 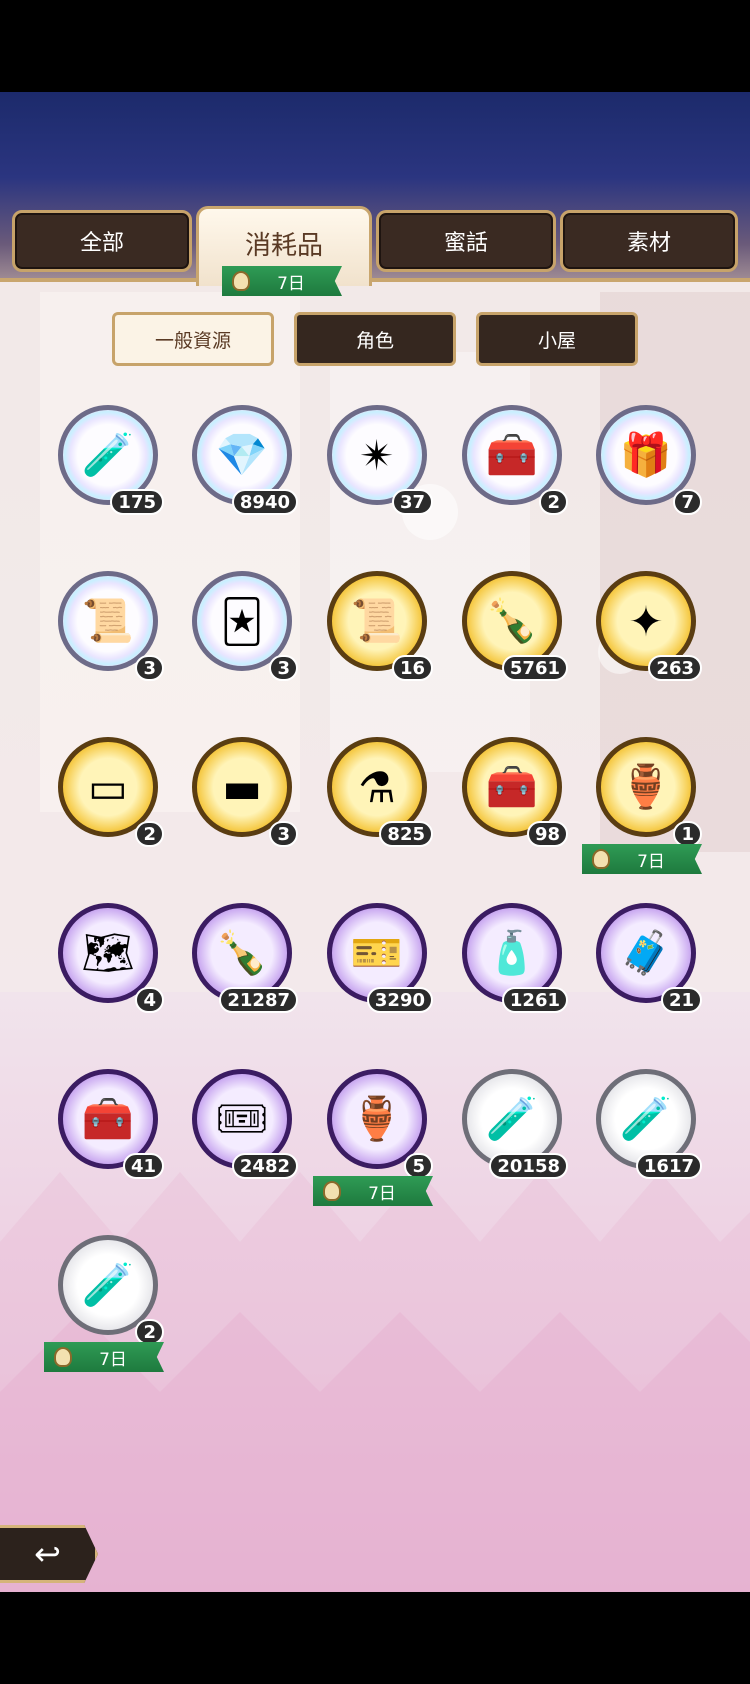 What do you see at coordinates (649, 1124) in the screenshot?
I see `inventory-item: 🧪 1617` at bounding box center [649, 1124].